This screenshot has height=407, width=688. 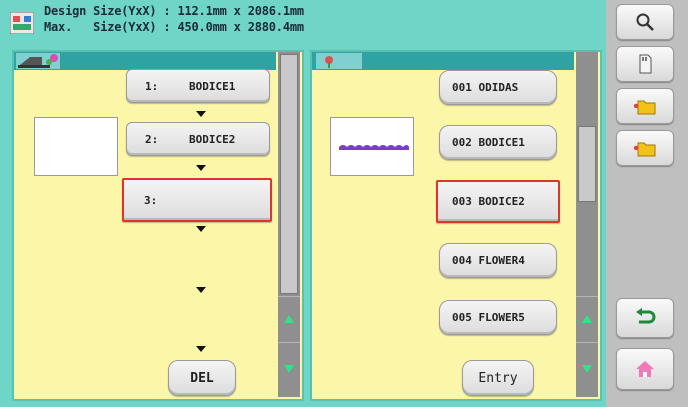 I want to click on pattern-item-label: 003 BODICE2, so click(x=488, y=201).